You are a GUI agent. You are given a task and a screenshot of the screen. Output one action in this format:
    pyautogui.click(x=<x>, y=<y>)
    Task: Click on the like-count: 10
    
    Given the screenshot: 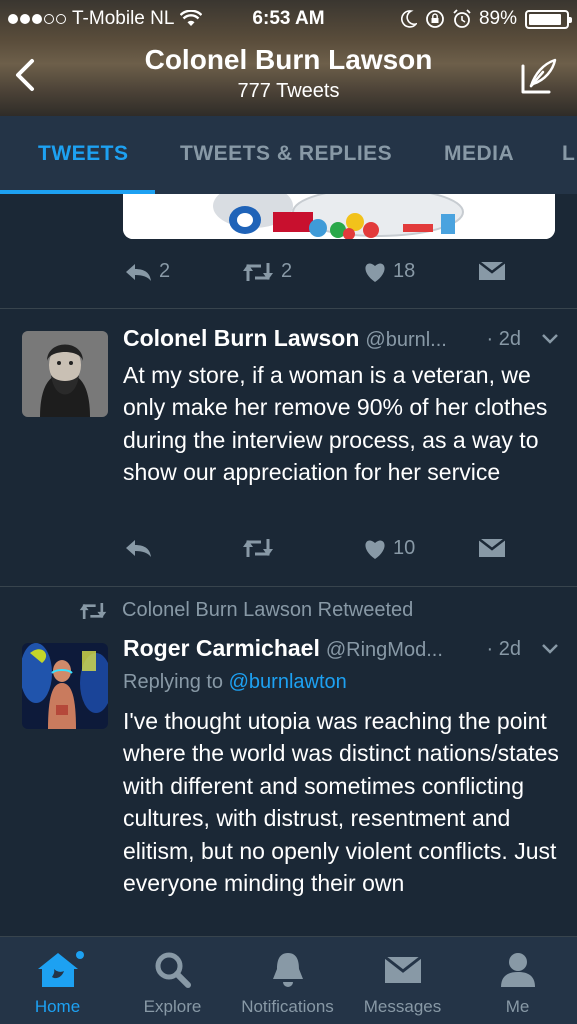 What is the action you would take?
    pyautogui.click(x=404, y=548)
    